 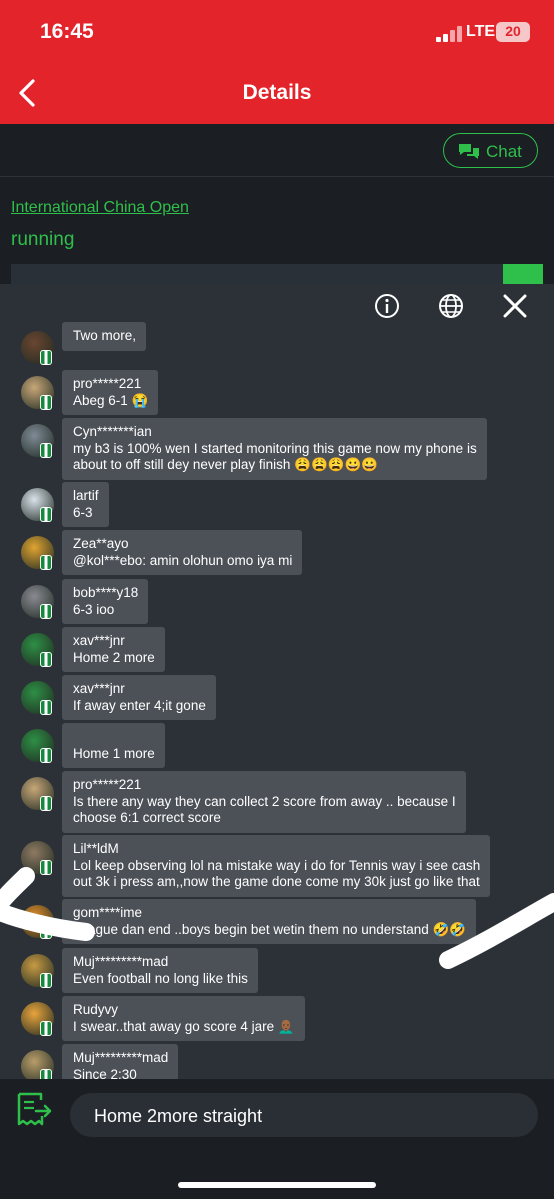 What do you see at coordinates (114, 657) in the screenshot?
I see `message-text: Home 2 more` at bounding box center [114, 657].